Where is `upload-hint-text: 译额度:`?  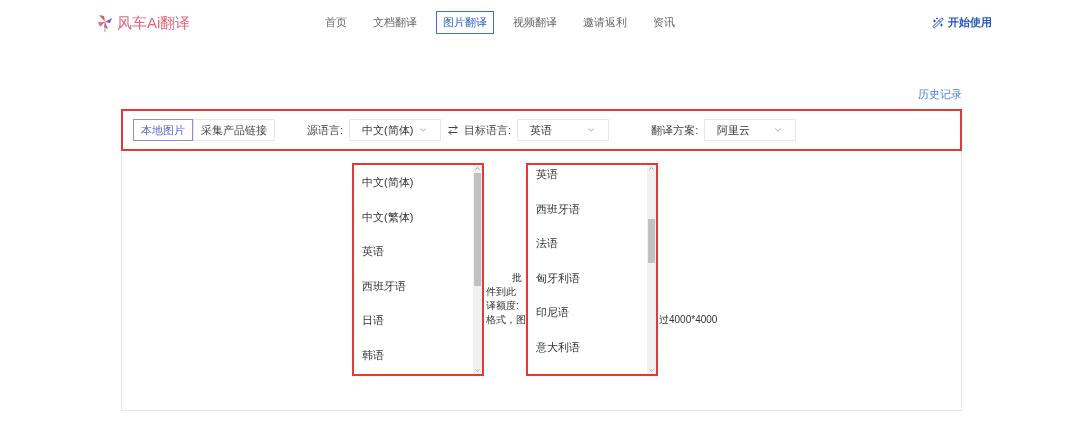
upload-hint-text: 译额度: is located at coordinates (502, 306).